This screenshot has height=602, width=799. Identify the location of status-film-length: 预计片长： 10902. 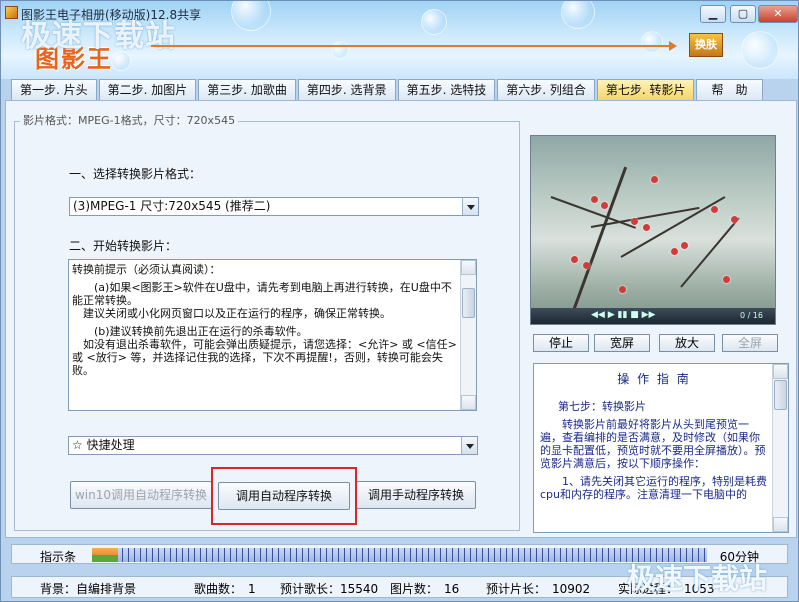
(538, 589).